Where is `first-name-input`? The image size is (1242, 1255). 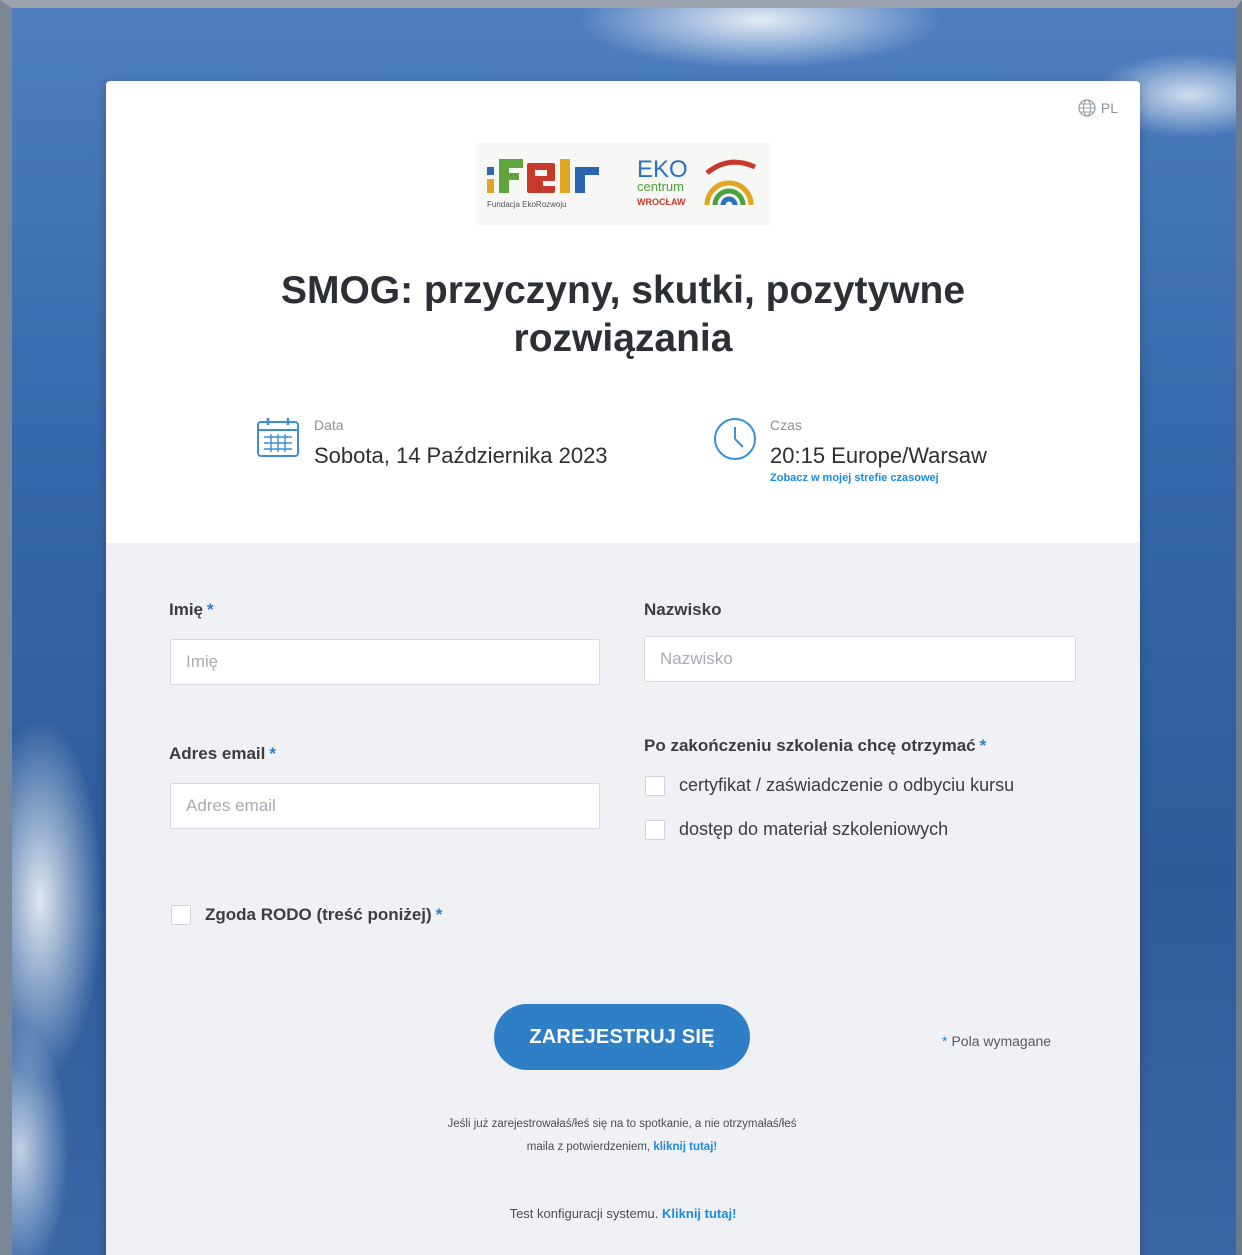
first-name-input is located at coordinates (385, 662).